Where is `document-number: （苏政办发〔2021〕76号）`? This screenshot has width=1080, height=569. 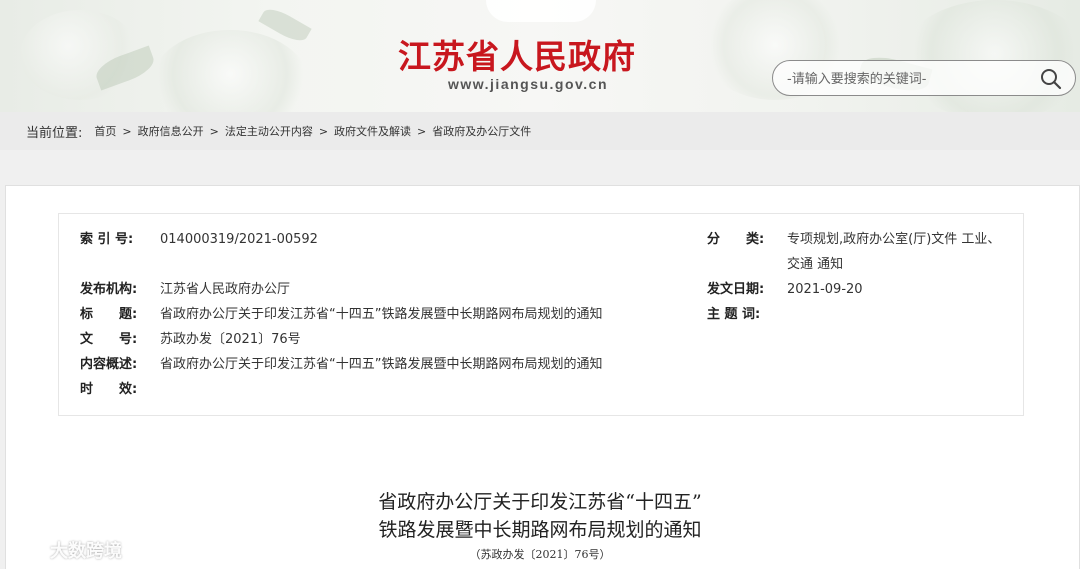
document-number: （苏政办发〔2021〕76号） is located at coordinates (540, 554).